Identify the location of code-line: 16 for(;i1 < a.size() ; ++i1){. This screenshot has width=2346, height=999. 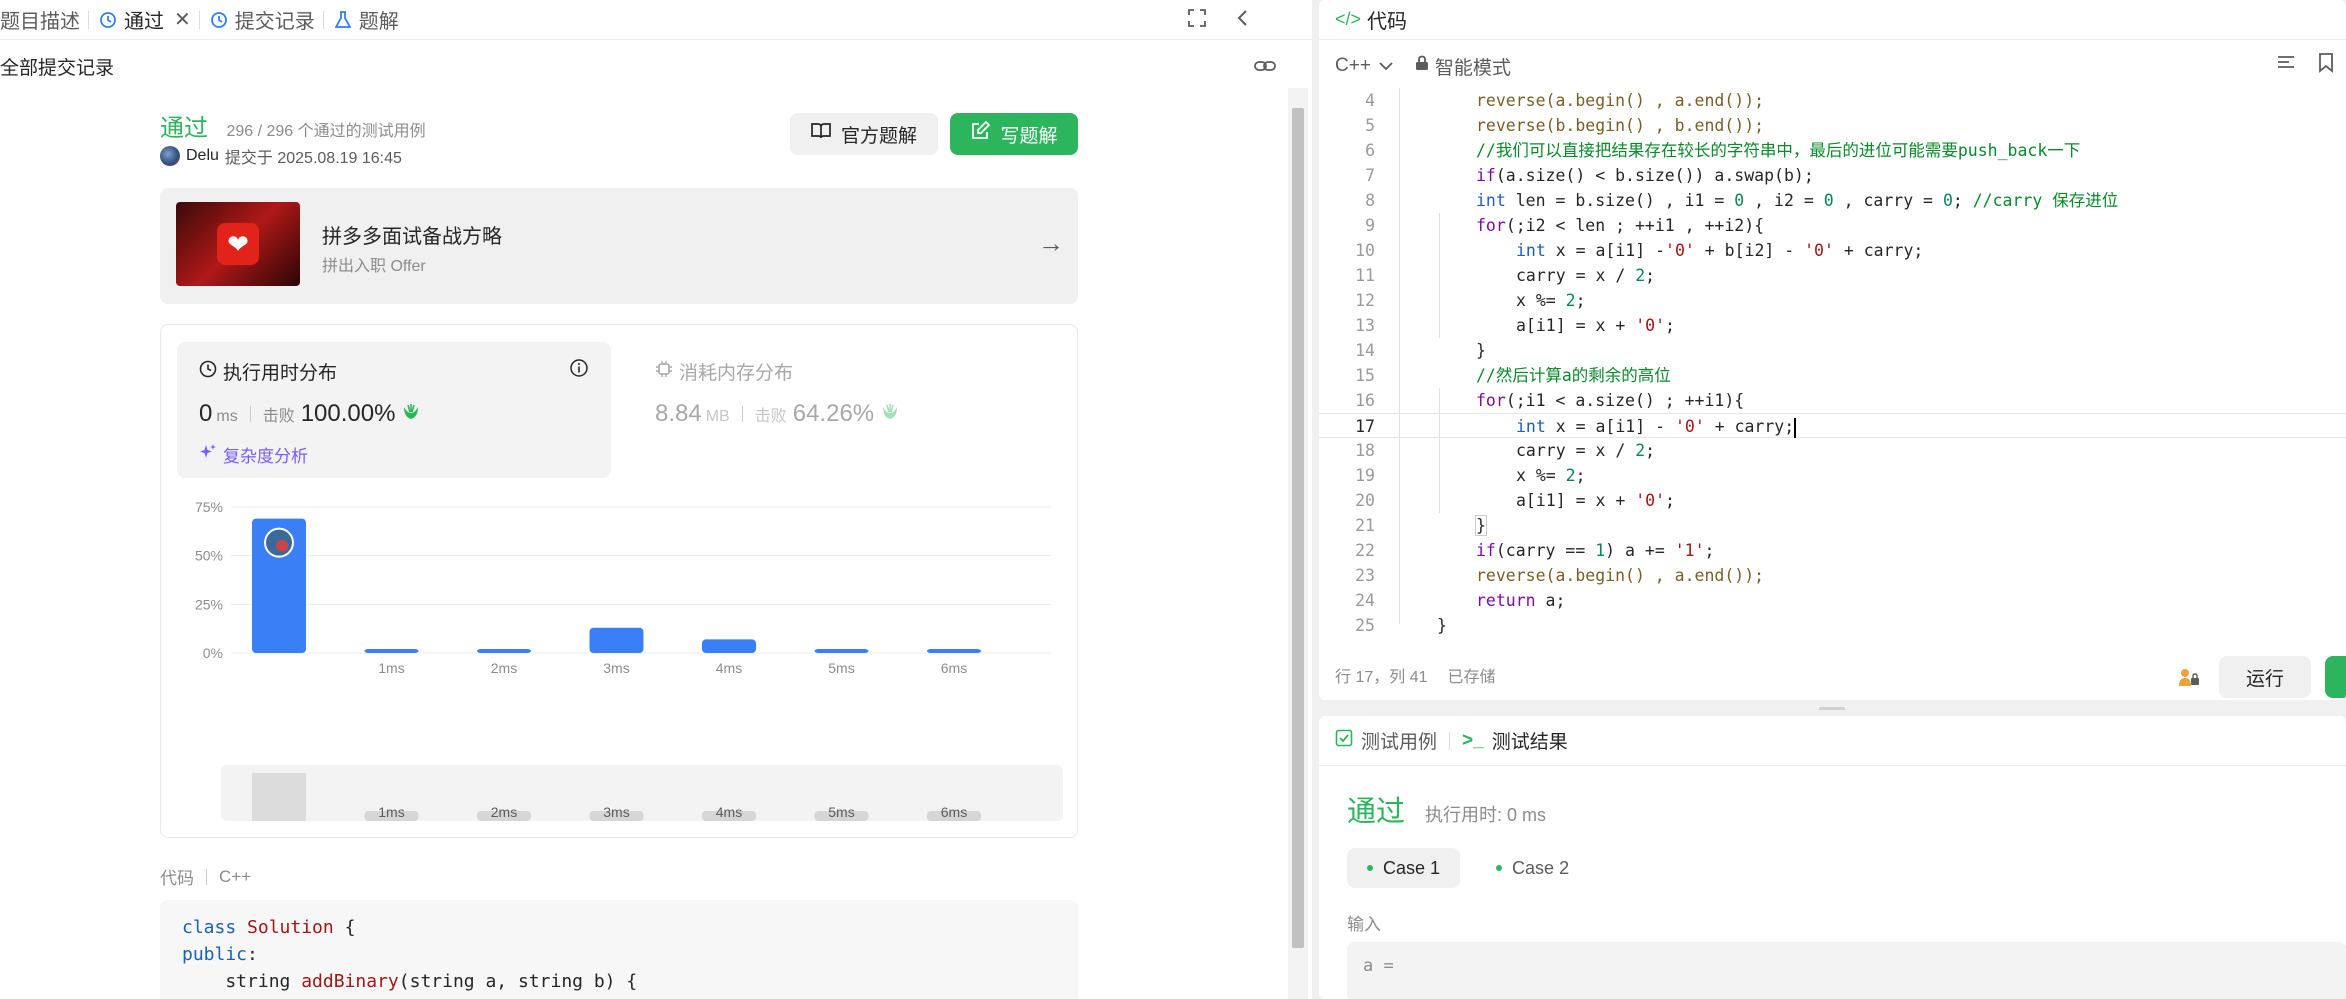
(1832, 400).